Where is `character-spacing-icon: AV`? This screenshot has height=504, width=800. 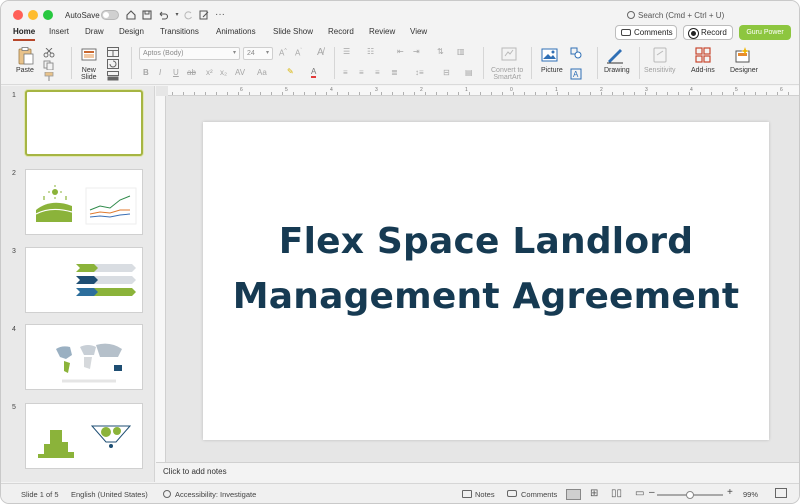 character-spacing-icon: AV is located at coordinates (240, 72).